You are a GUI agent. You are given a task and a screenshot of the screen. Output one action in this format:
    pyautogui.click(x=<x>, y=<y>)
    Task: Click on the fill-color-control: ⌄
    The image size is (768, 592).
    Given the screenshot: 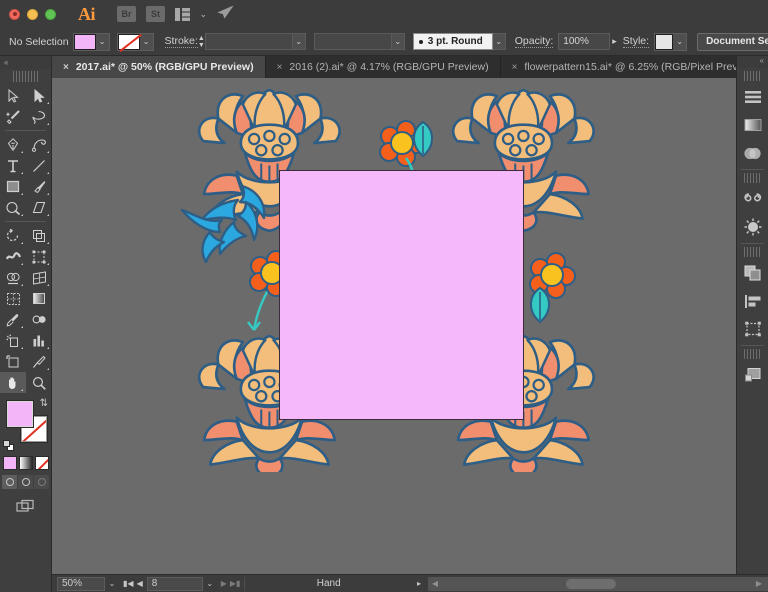 What is the action you would take?
    pyautogui.click(x=91, y=41)
    